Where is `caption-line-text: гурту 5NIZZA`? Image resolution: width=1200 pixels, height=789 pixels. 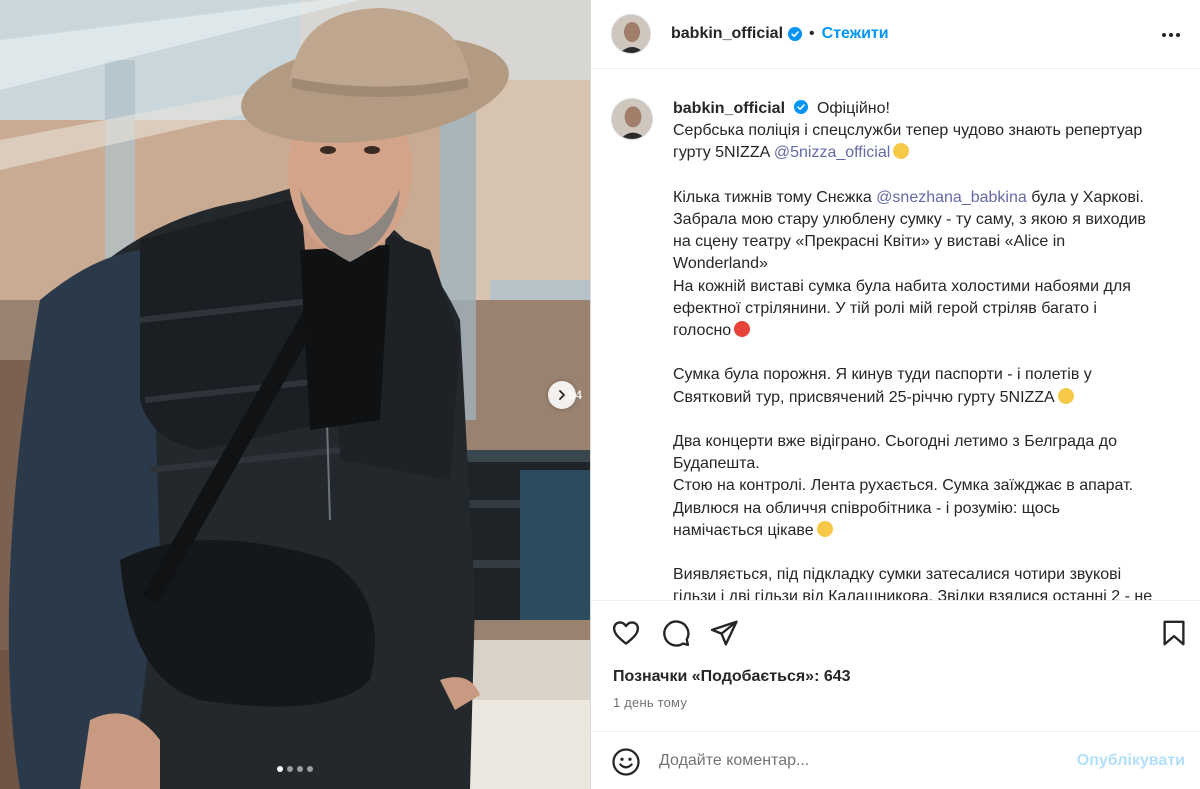
caption-line-text: гурту 5NIZZA is located at coordinates (723, 153).